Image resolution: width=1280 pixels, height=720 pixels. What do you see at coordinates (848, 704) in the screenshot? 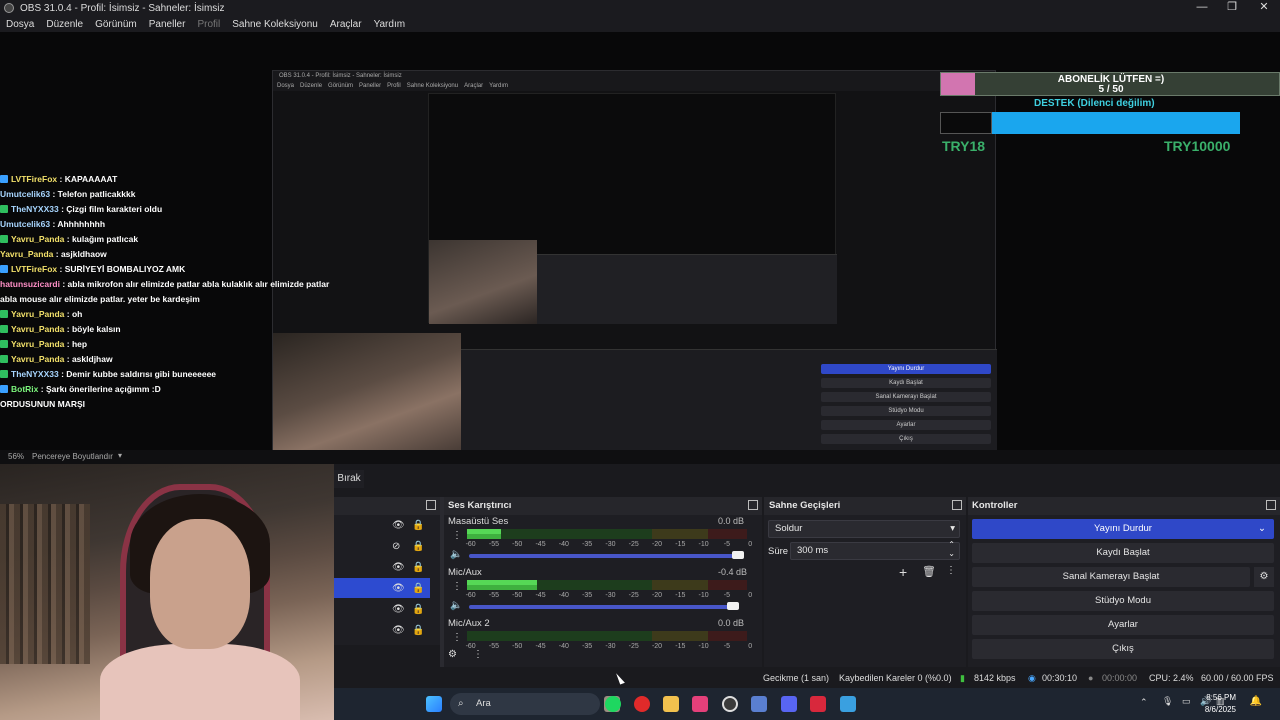
I see `photos-icon` at bounding box center [848, 704].